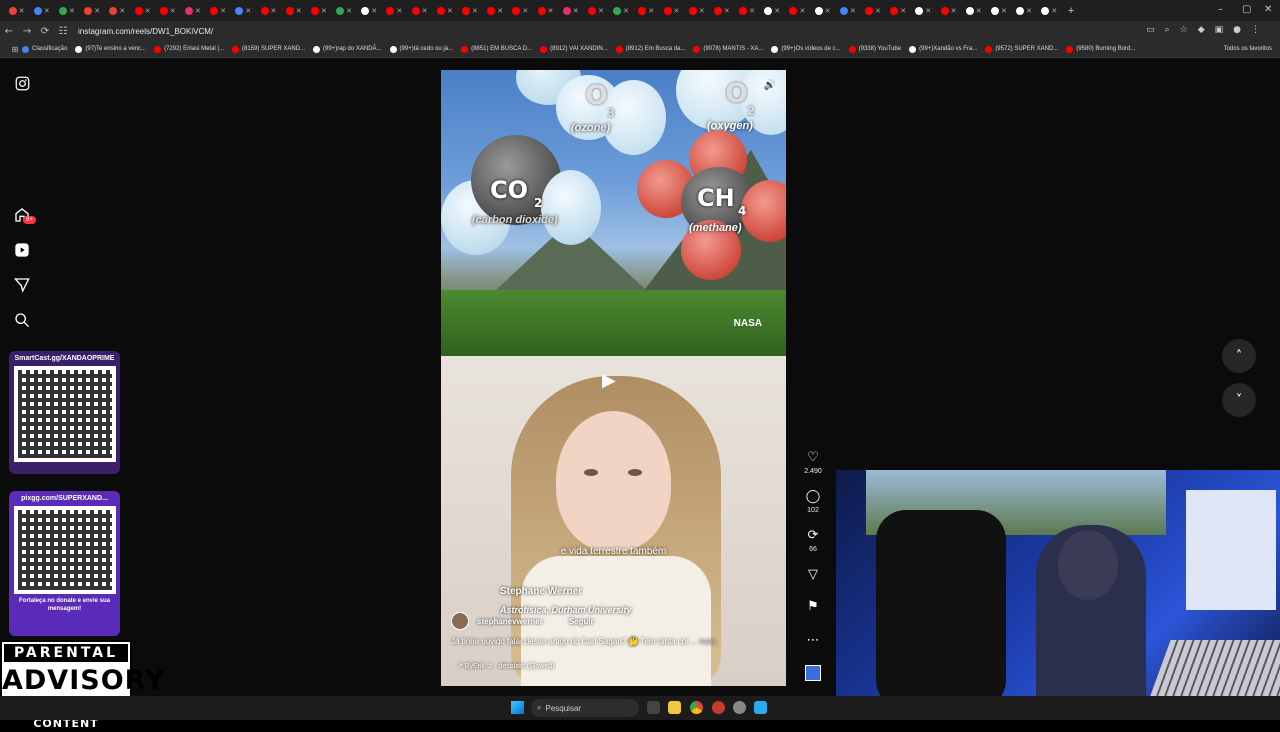 Image resolution: width=1280 pixels, height=732 pixels. Describe the element at coordinates (1150, 30) in the screenshot. I see `cast-icon: ▭` at that location.